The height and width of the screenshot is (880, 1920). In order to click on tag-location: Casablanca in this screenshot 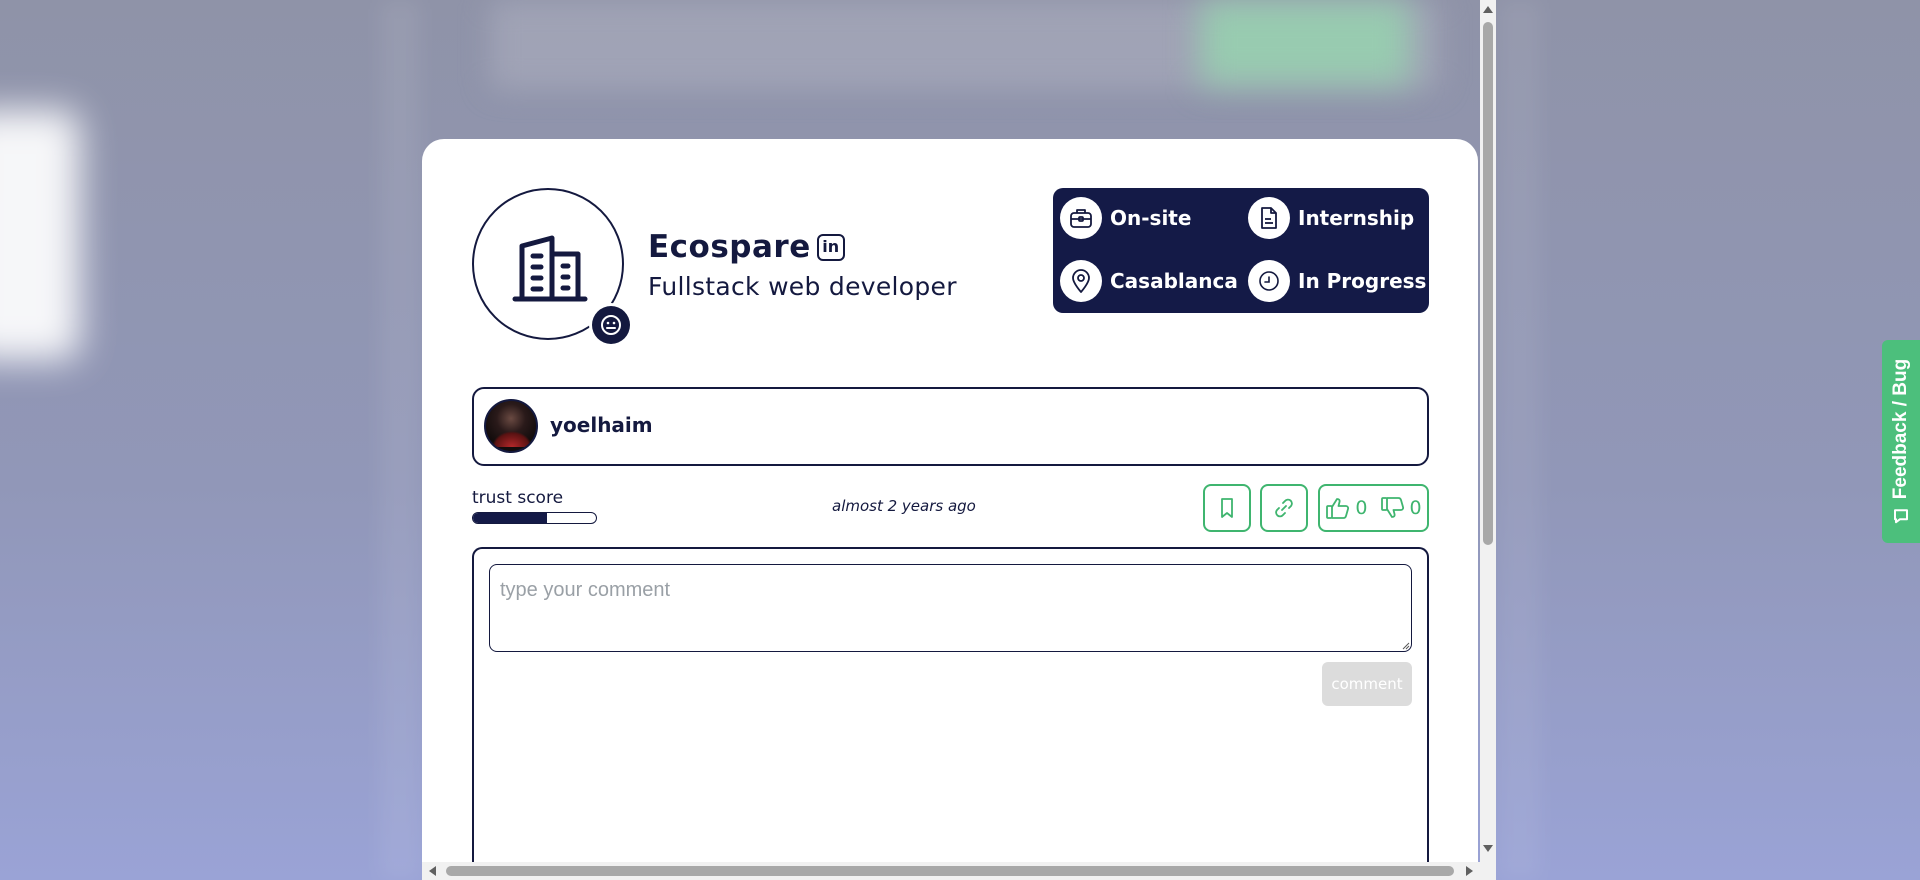, I will do `click(1149, 281)`.